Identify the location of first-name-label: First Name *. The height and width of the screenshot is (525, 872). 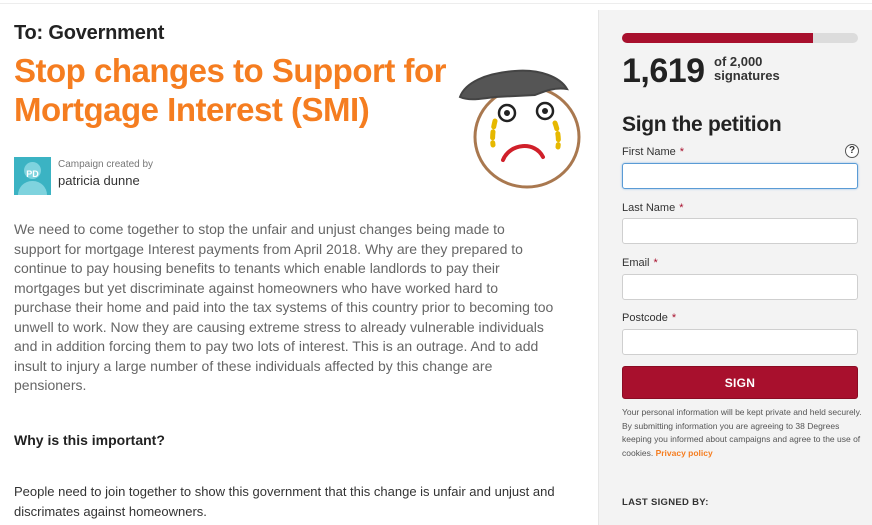
(653, 152).